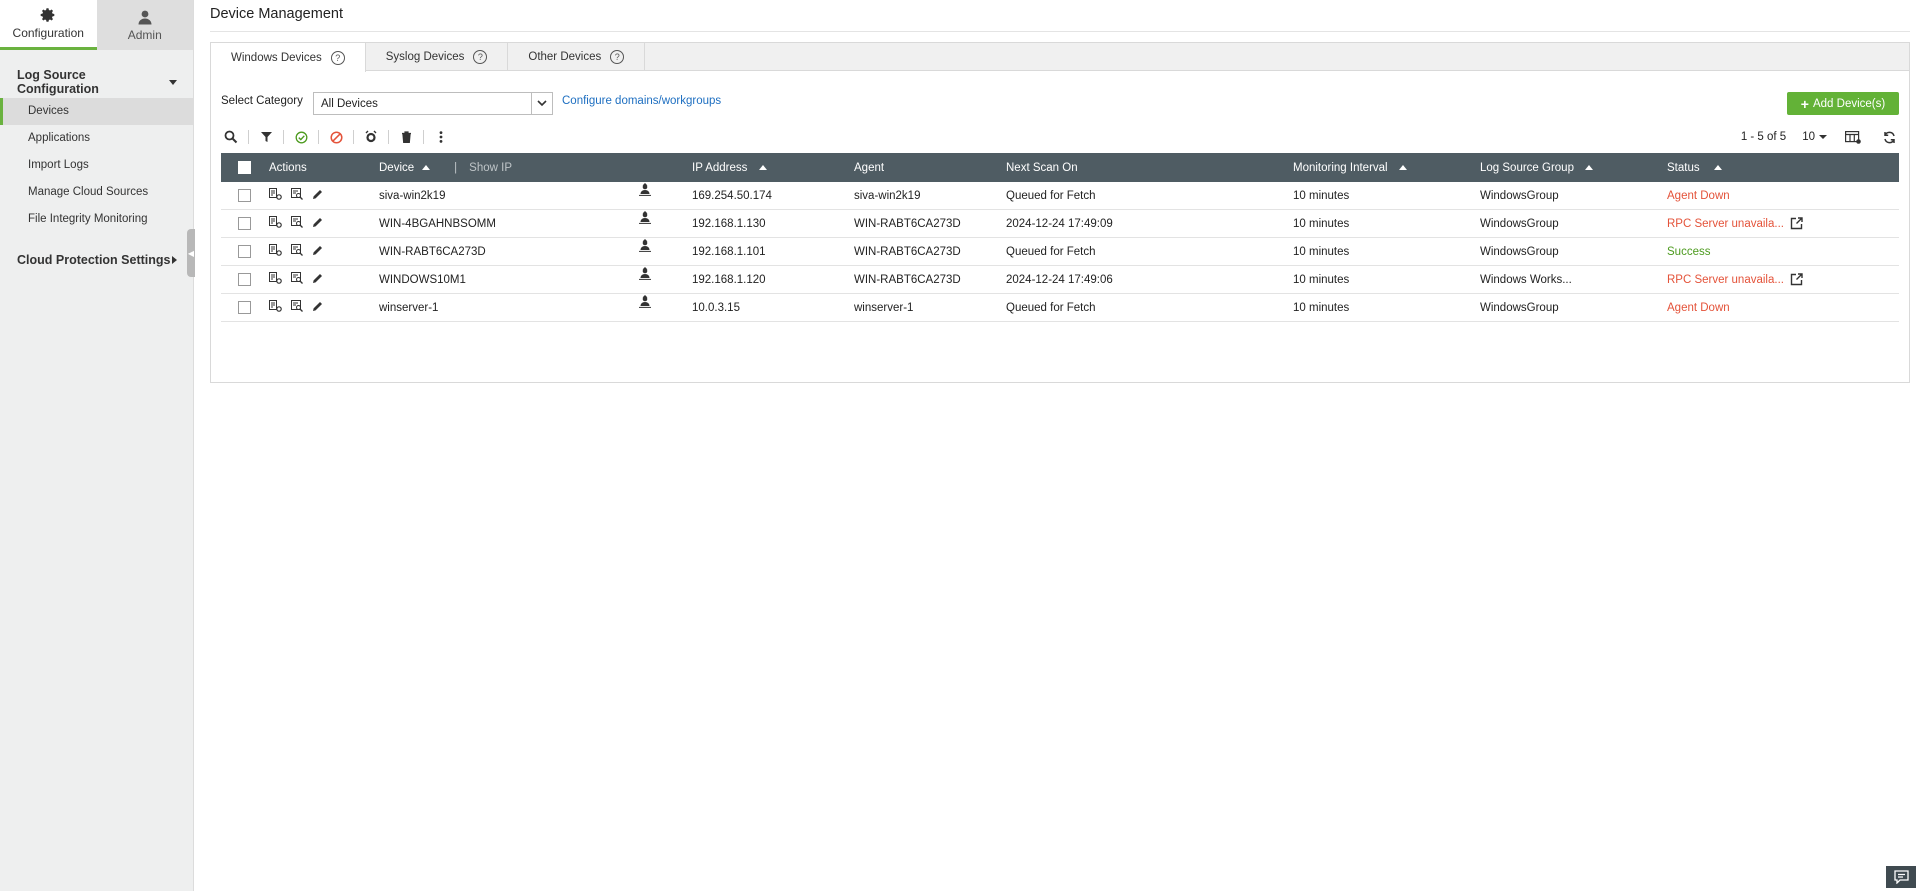 Image resolution: width=1920 pixels, height=891 pixels. Describe the element at coordinates (1059, 223) in the screenshot. I see `cell-next-scan: 2024-12-24 17:49:09` at that location.